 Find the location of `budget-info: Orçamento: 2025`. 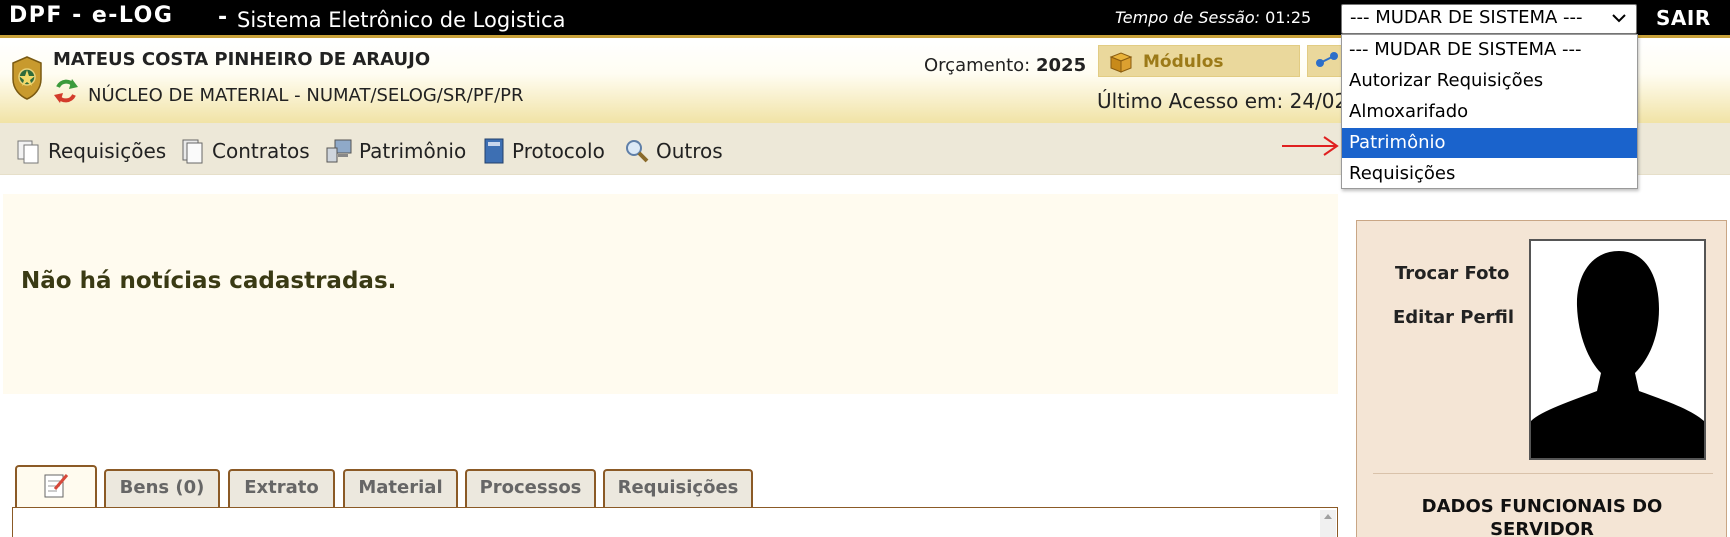

budget-info: Orçamento: 2025 is located at coordinates (1005, 65).